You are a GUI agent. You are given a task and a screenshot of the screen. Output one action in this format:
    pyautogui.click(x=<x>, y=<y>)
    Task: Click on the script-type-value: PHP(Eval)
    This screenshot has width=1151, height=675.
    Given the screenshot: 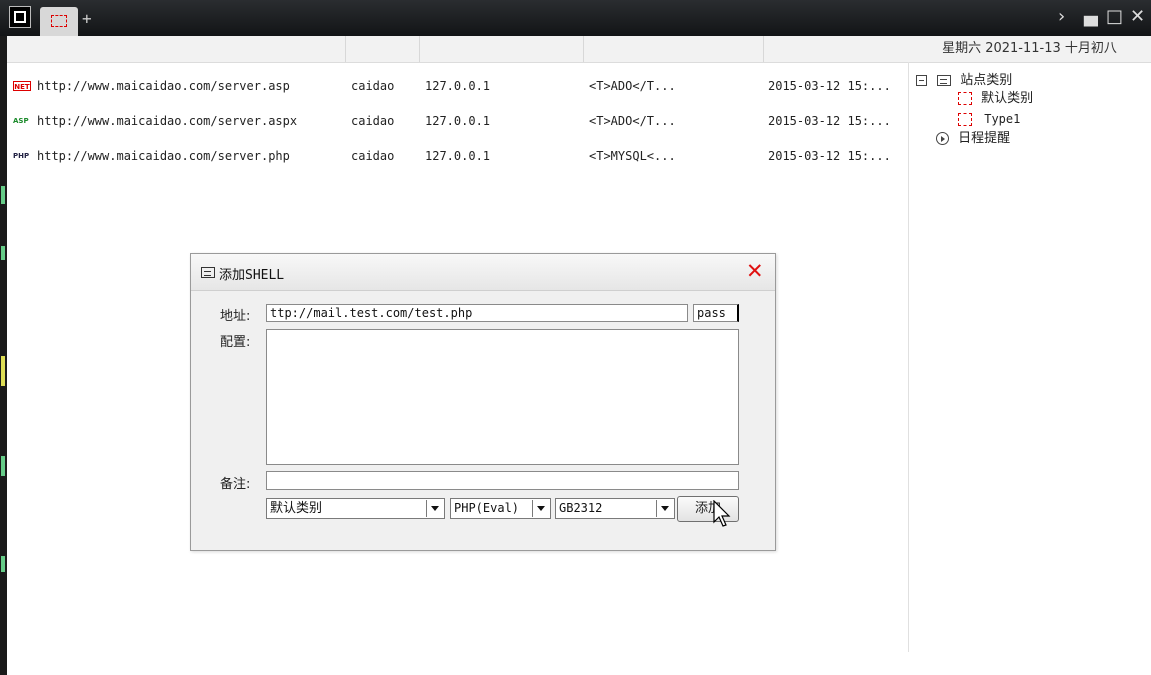 What is the action you would take?
    pyautogui.click(x=487, y=508)
    